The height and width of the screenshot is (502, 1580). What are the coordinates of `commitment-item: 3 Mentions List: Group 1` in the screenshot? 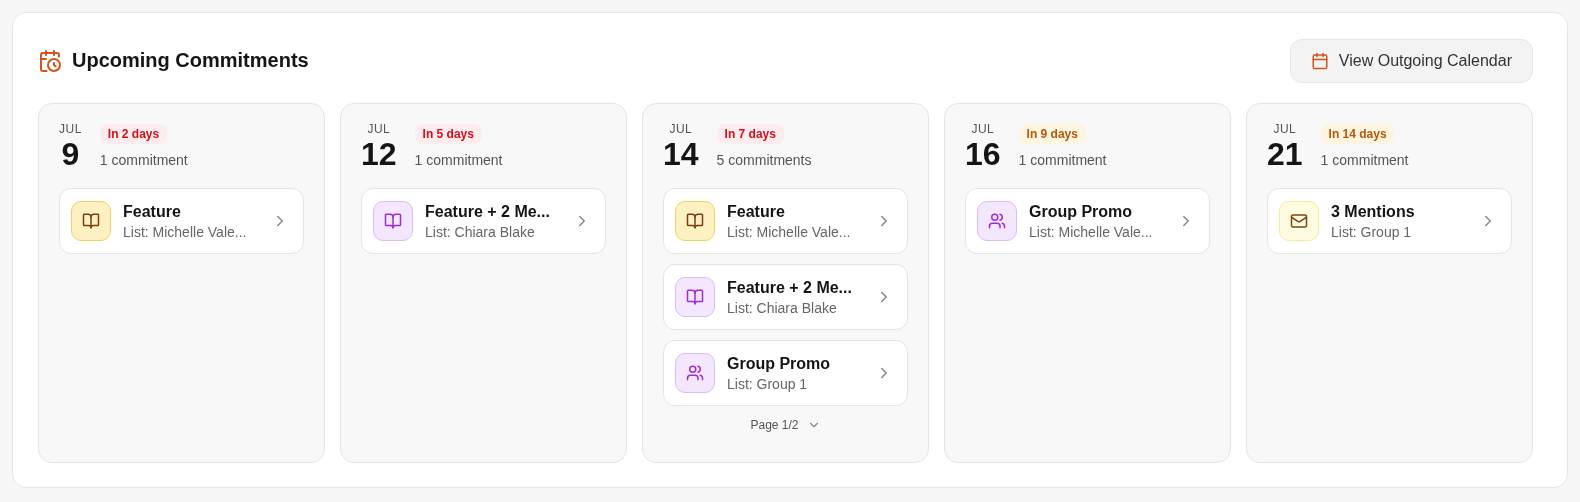 It's located at (1389, 221).